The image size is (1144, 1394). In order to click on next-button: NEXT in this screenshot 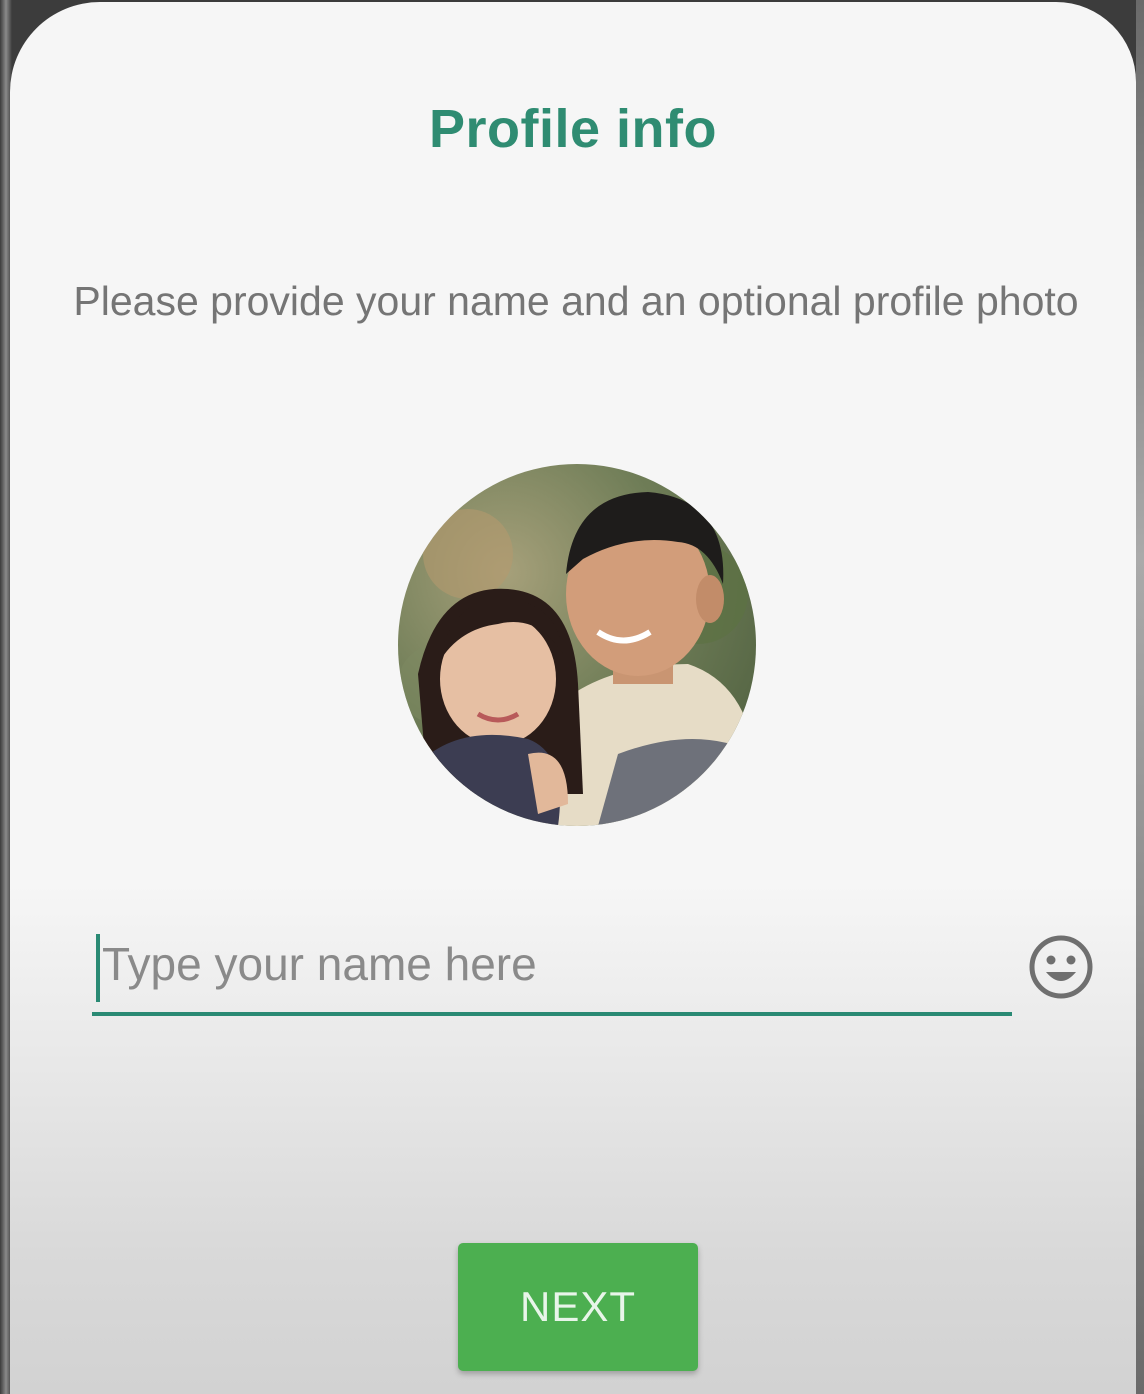, I will do `click(578, 1307)`.